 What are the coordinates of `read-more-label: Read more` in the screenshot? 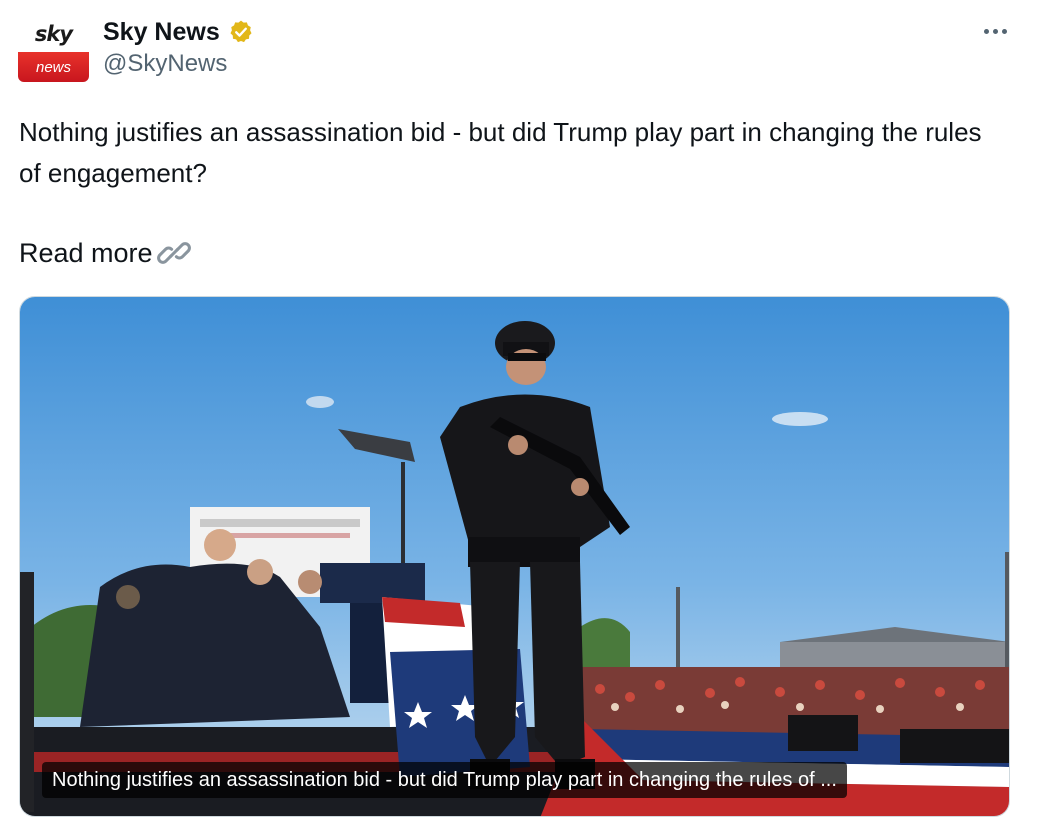 It's located at (86, 252).